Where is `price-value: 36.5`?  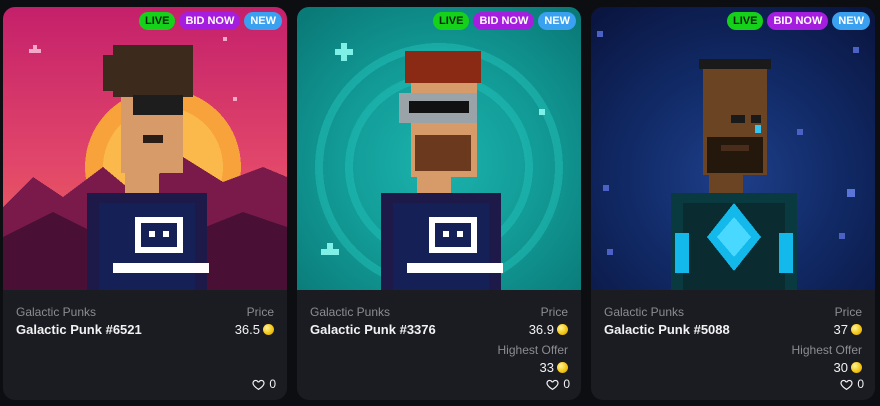
price-value: 36.5 is located at coordinates (254, 329).